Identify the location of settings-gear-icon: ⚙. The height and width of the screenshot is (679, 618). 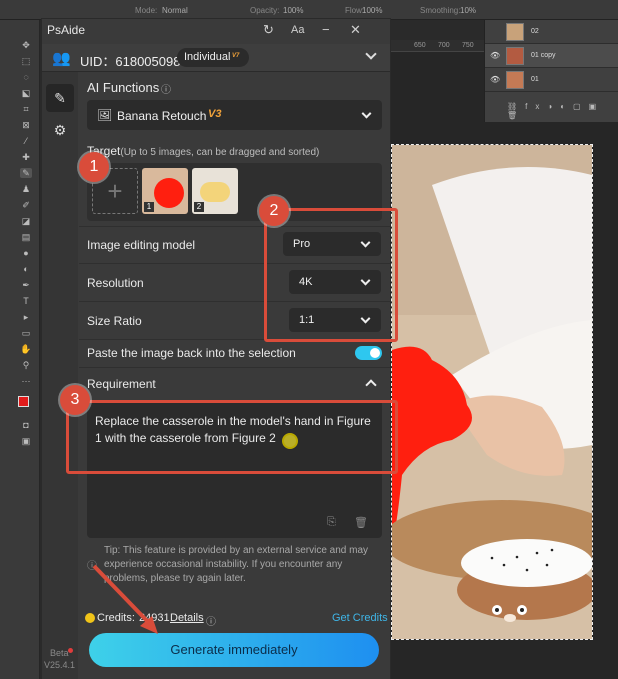
(60, 130).